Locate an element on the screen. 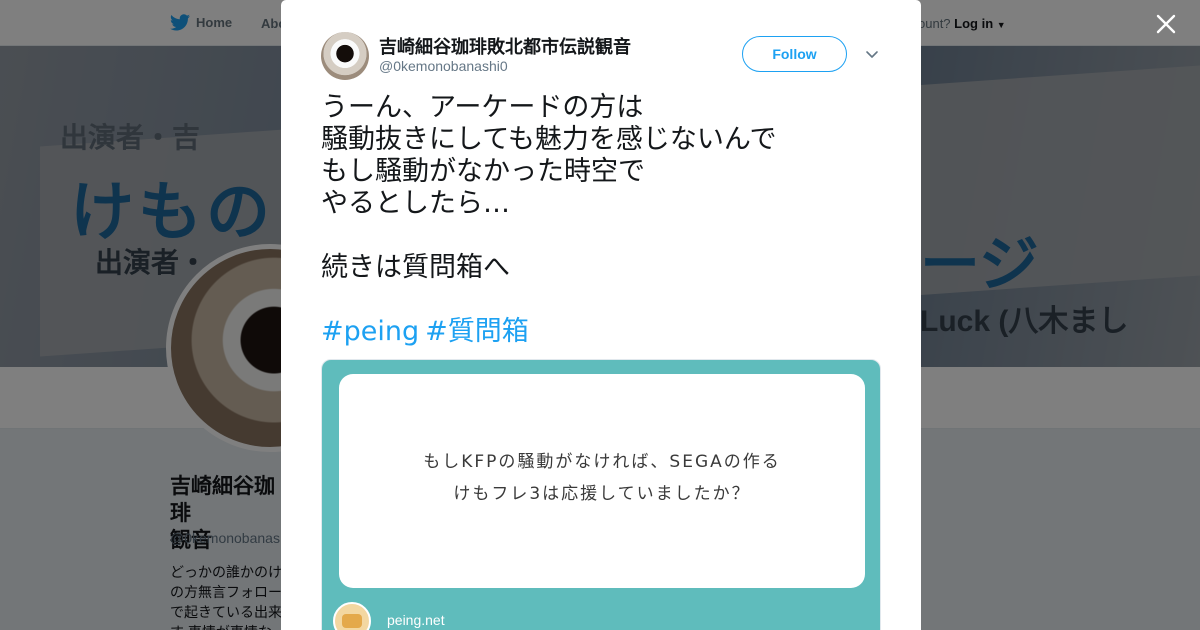  tweet-author-name: 吉崎細谷珈琲敗北都市伝説観音 is located at coordinates (505, 46).